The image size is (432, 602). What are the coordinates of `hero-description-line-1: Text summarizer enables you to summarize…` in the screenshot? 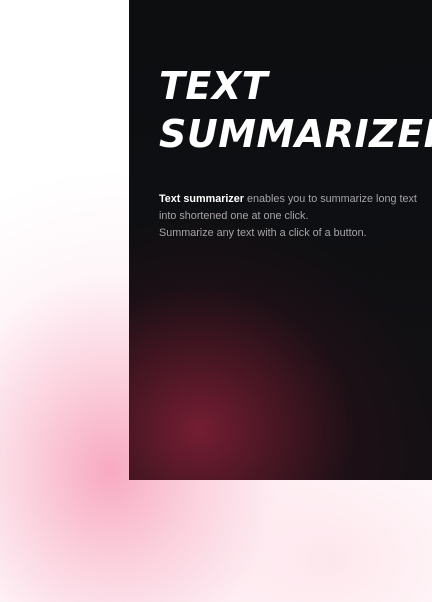 It's located at (290, 208).